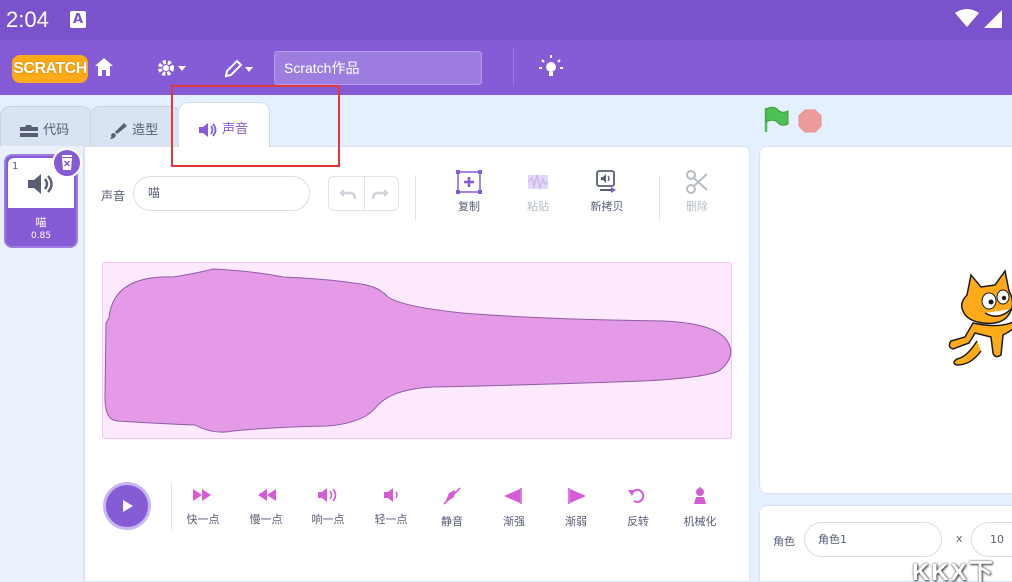  I want to click on effect-reverse-button: 反转, so click(638, 508).